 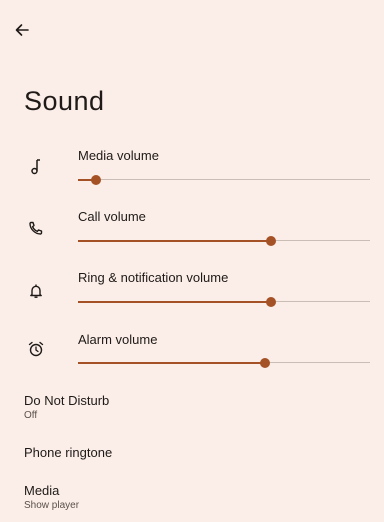 I want to click on do-not-disturb-item: Do Not Disturb Off, so click(x=66, y=407).